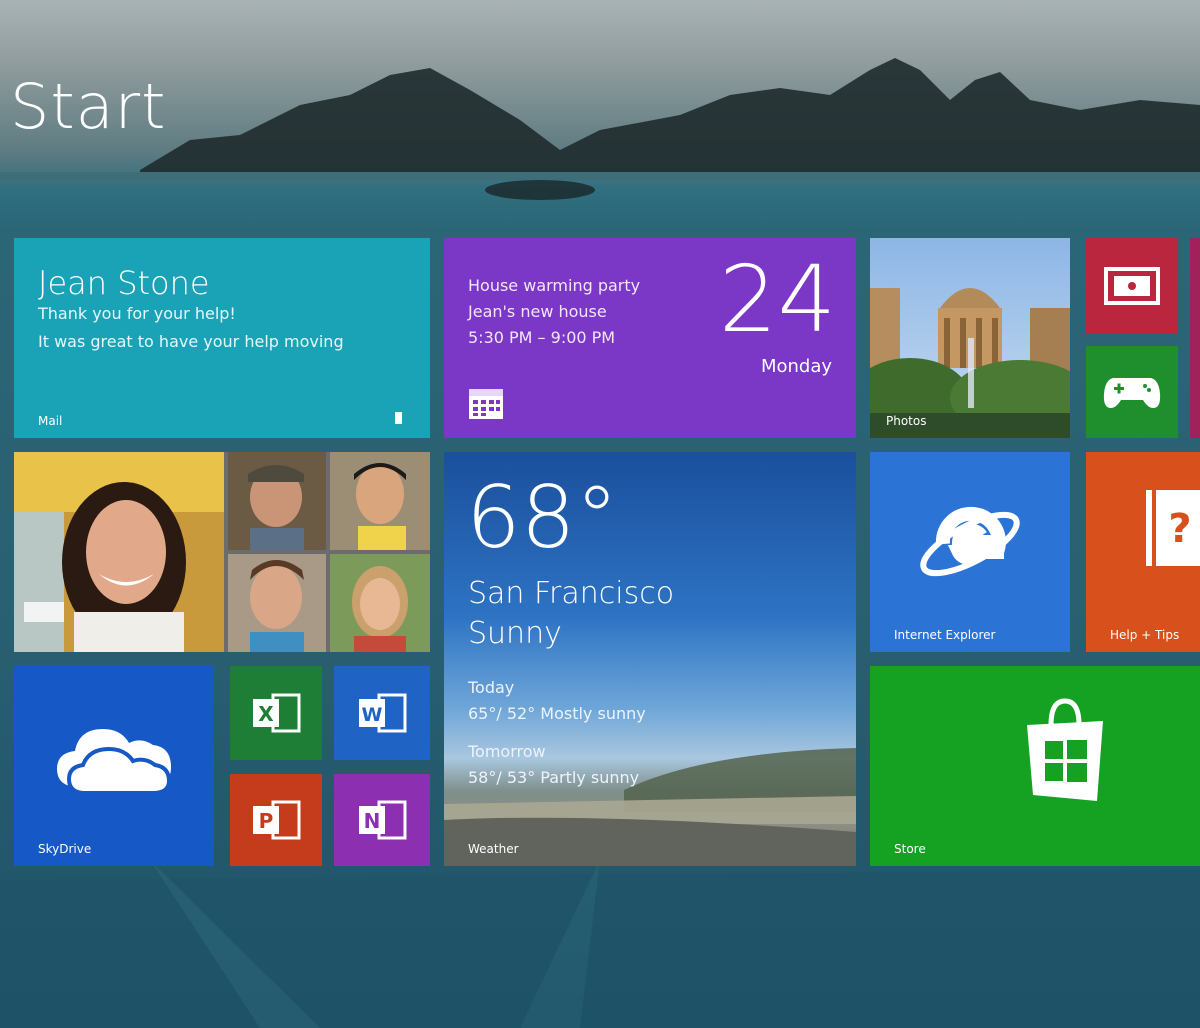 The height and width of the screenshot is (1028, 1200). What do you see at coordinates (137, 313) in the screenshot?
I see `mail-preview-line-1: Thank you for your help!` at bounding box center [137, 313].